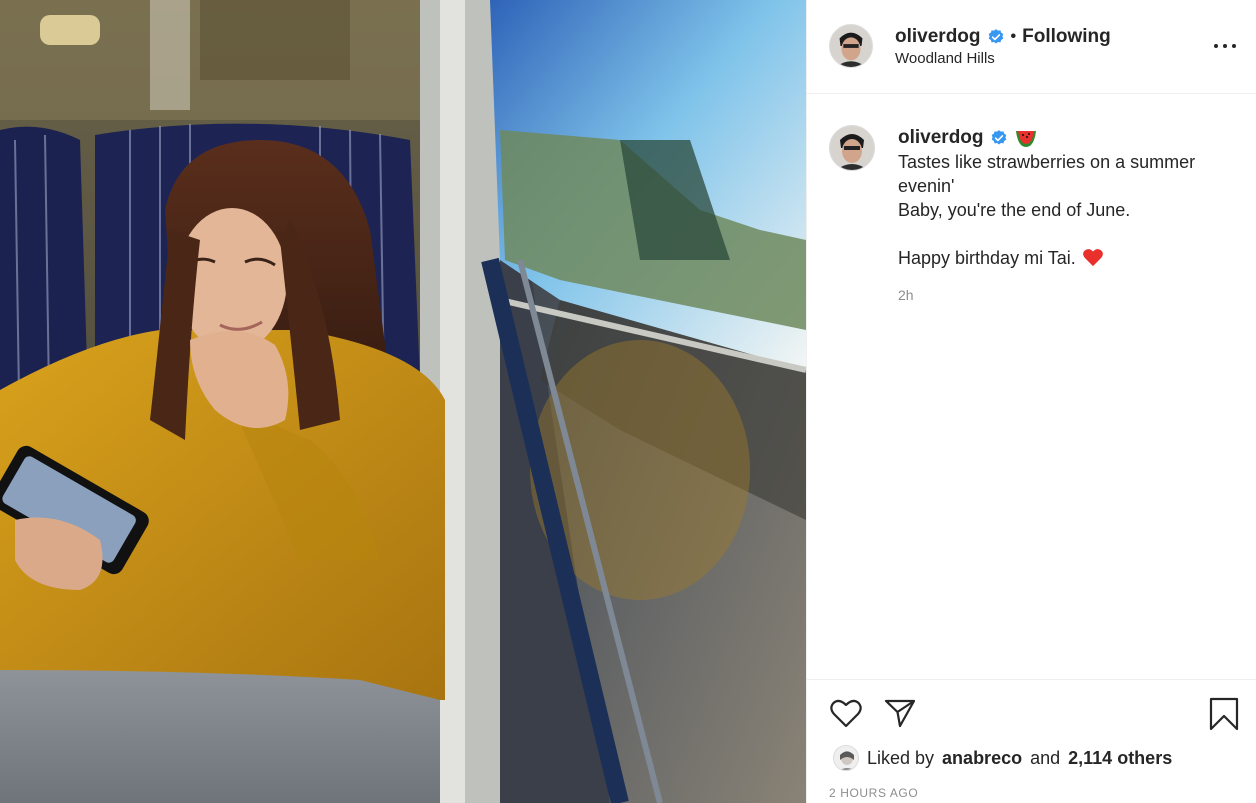 Image resolution: width=1256 pixels, height=803 pixels. I want to click on red-heart-icon, so click(1092, 258).